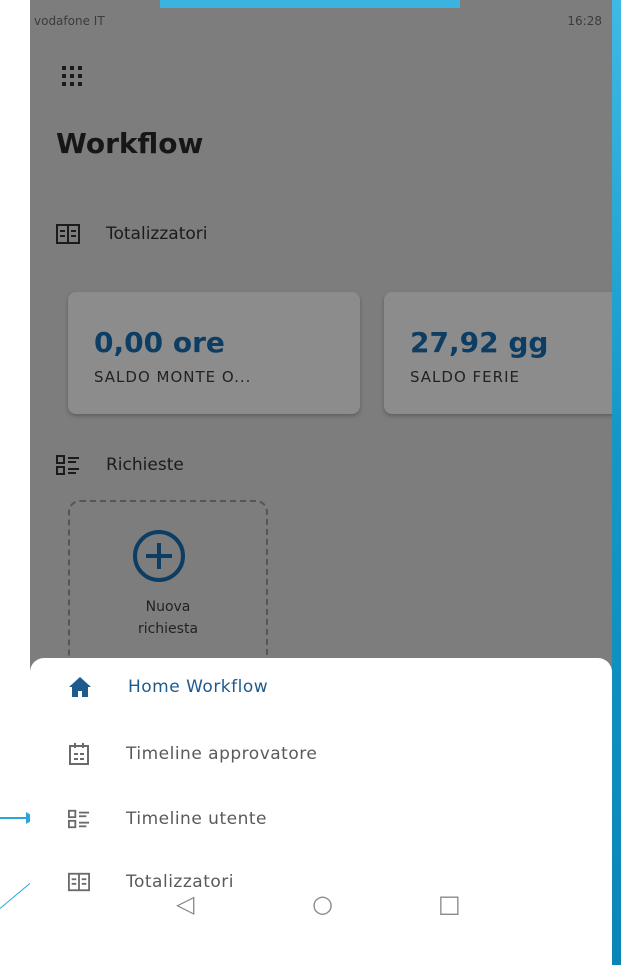 The height and width of the screenshot is (965, 621). I want to click on status-time: 16:28, so click(584, 21).